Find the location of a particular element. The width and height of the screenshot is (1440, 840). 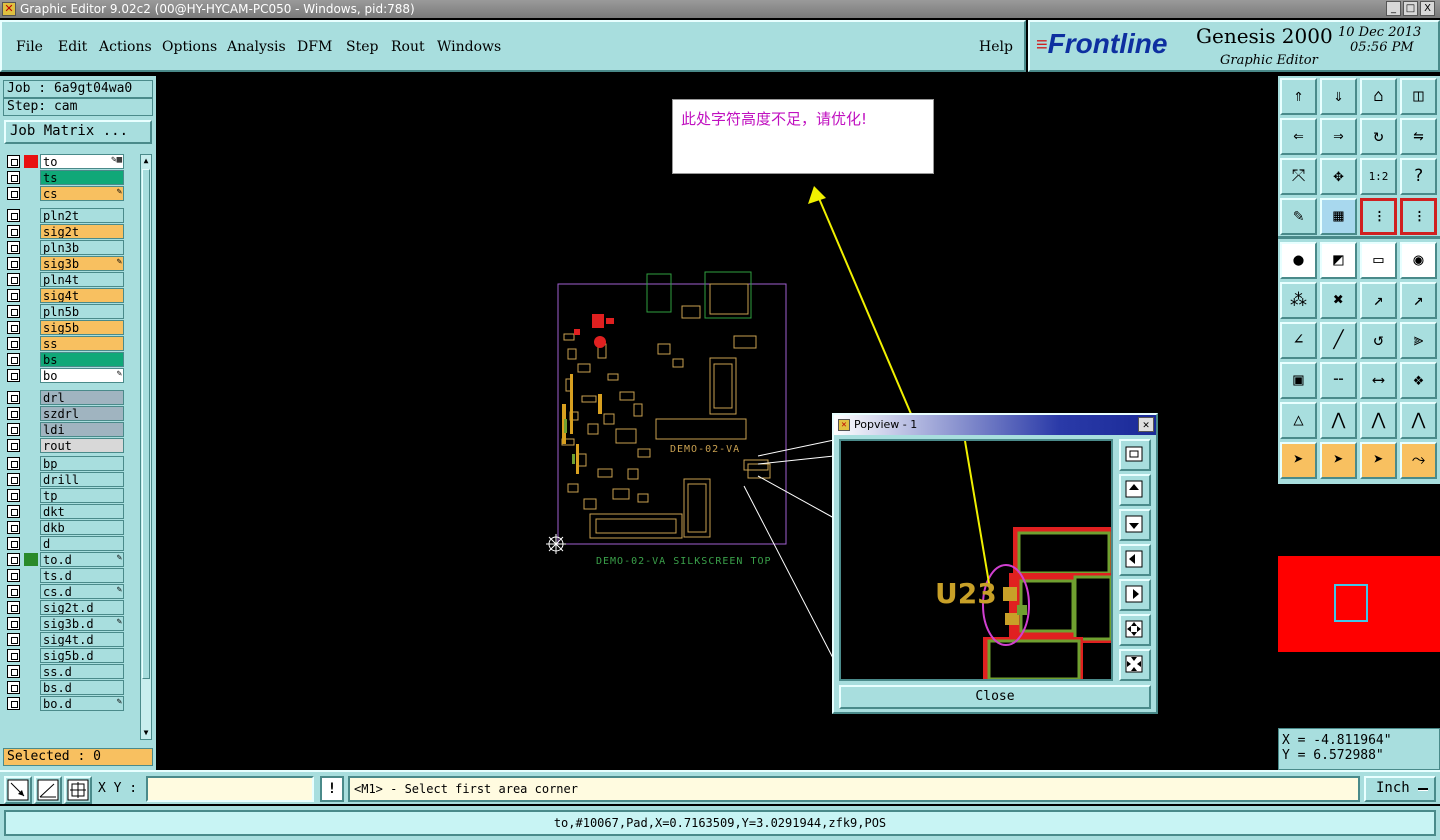

arch-fill-button: ⋀ is located at coordinates (1378, 420).